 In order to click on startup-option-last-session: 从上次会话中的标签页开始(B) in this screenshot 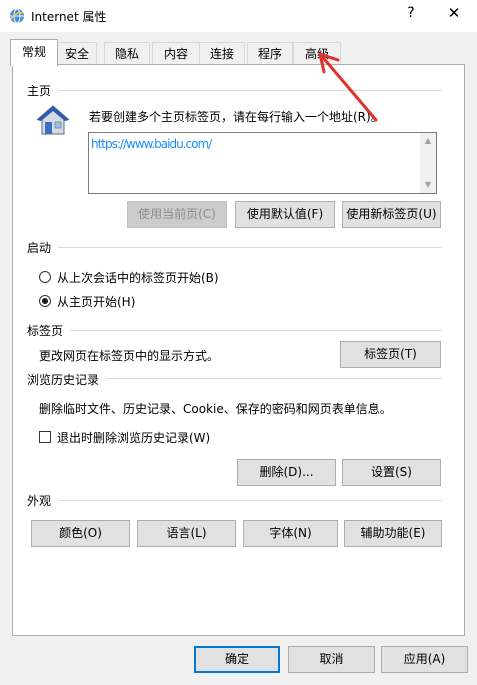, I will do `click(138, 277)`.